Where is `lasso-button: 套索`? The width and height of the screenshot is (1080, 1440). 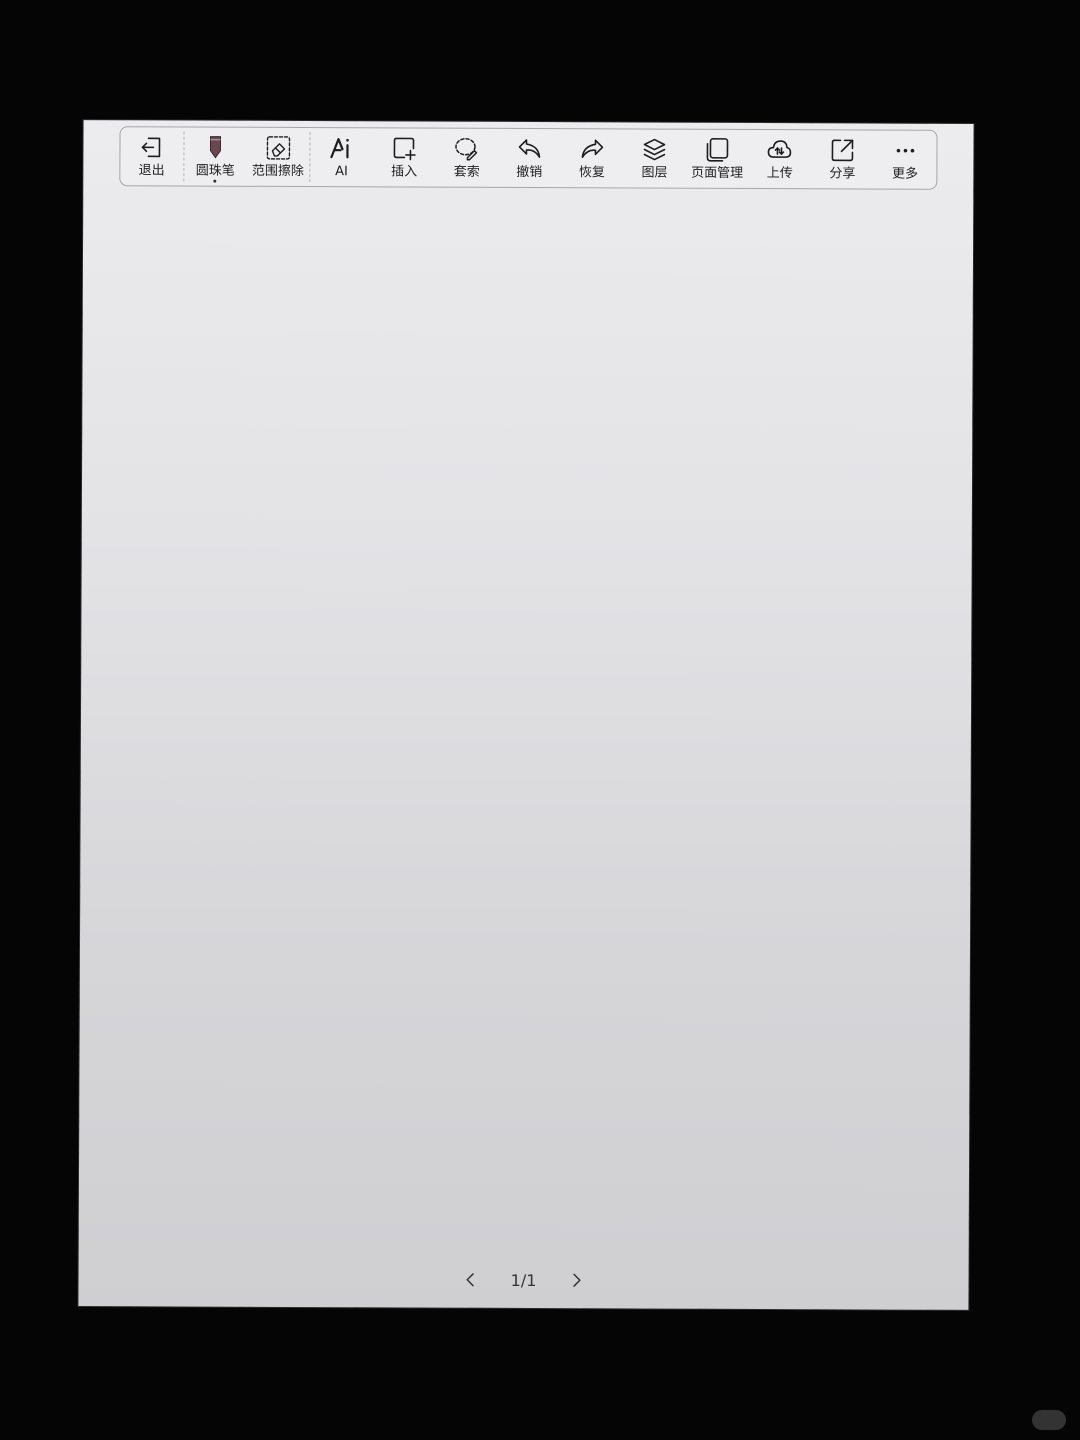
lasso-button: 套索 is located at coordinates (466, 158).